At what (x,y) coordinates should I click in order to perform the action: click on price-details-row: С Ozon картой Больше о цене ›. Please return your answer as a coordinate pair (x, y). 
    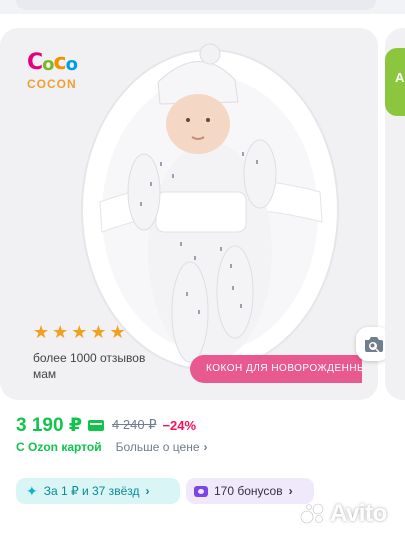
    Looking at the image, I should click on (112, 447).